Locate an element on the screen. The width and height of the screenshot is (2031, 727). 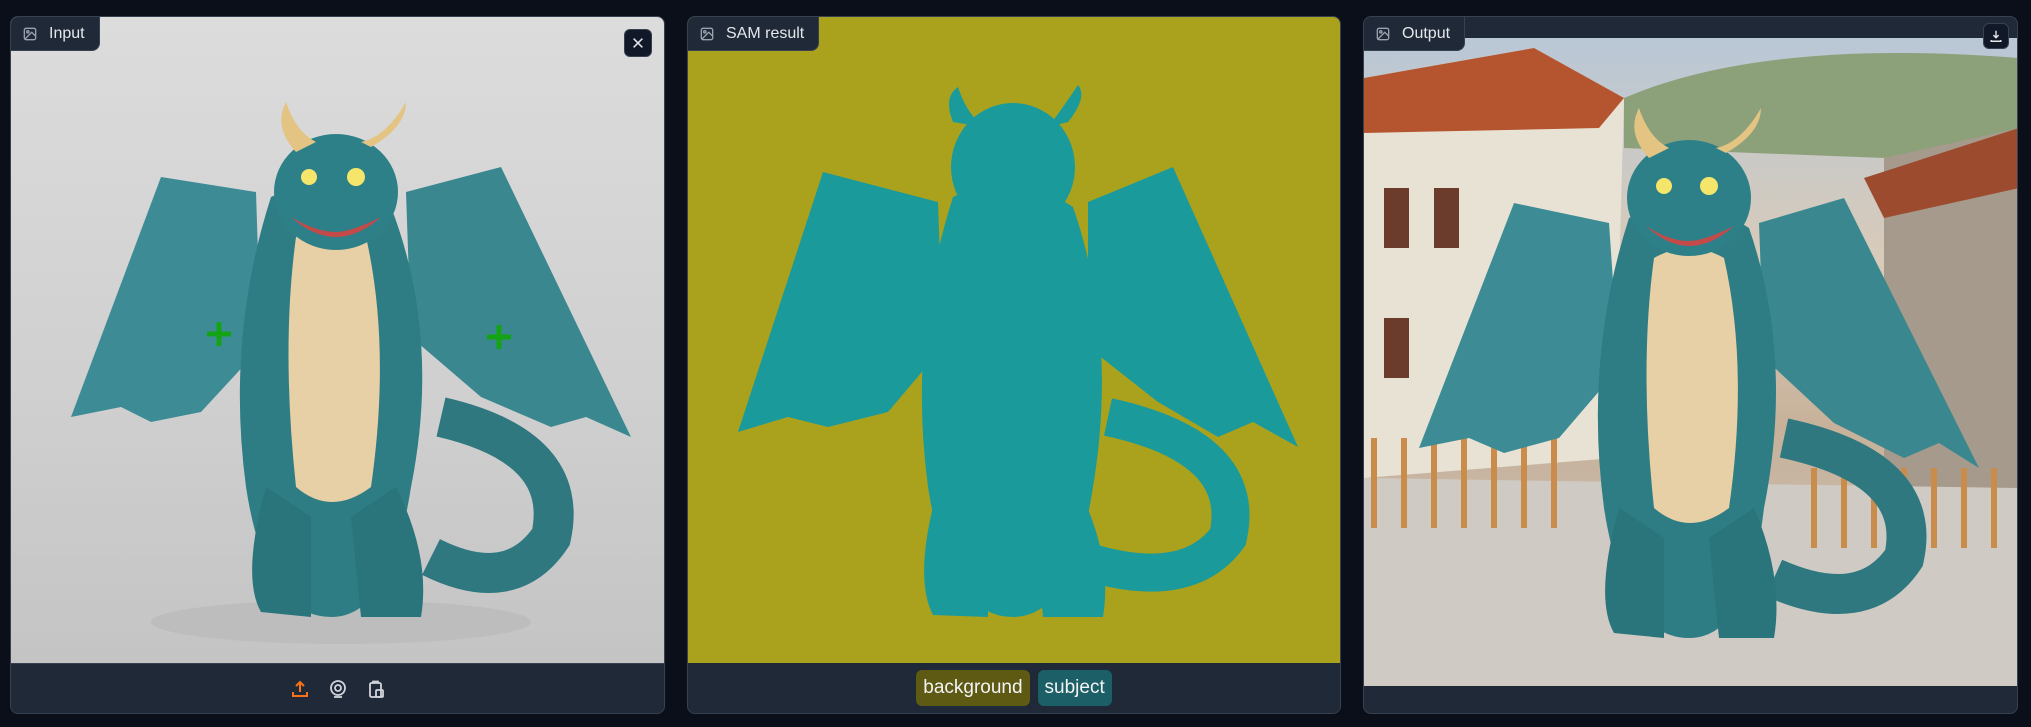
webcam-icon is located at coordinates (337, 688).